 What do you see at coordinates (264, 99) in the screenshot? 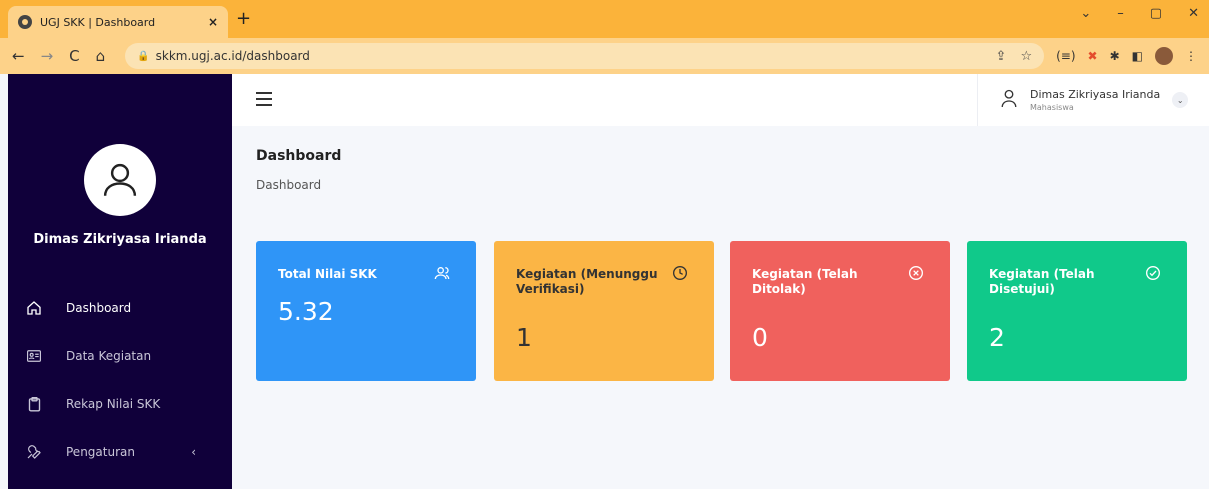
I see `hamburger-menu-icon` at bounding box center [264, 99].